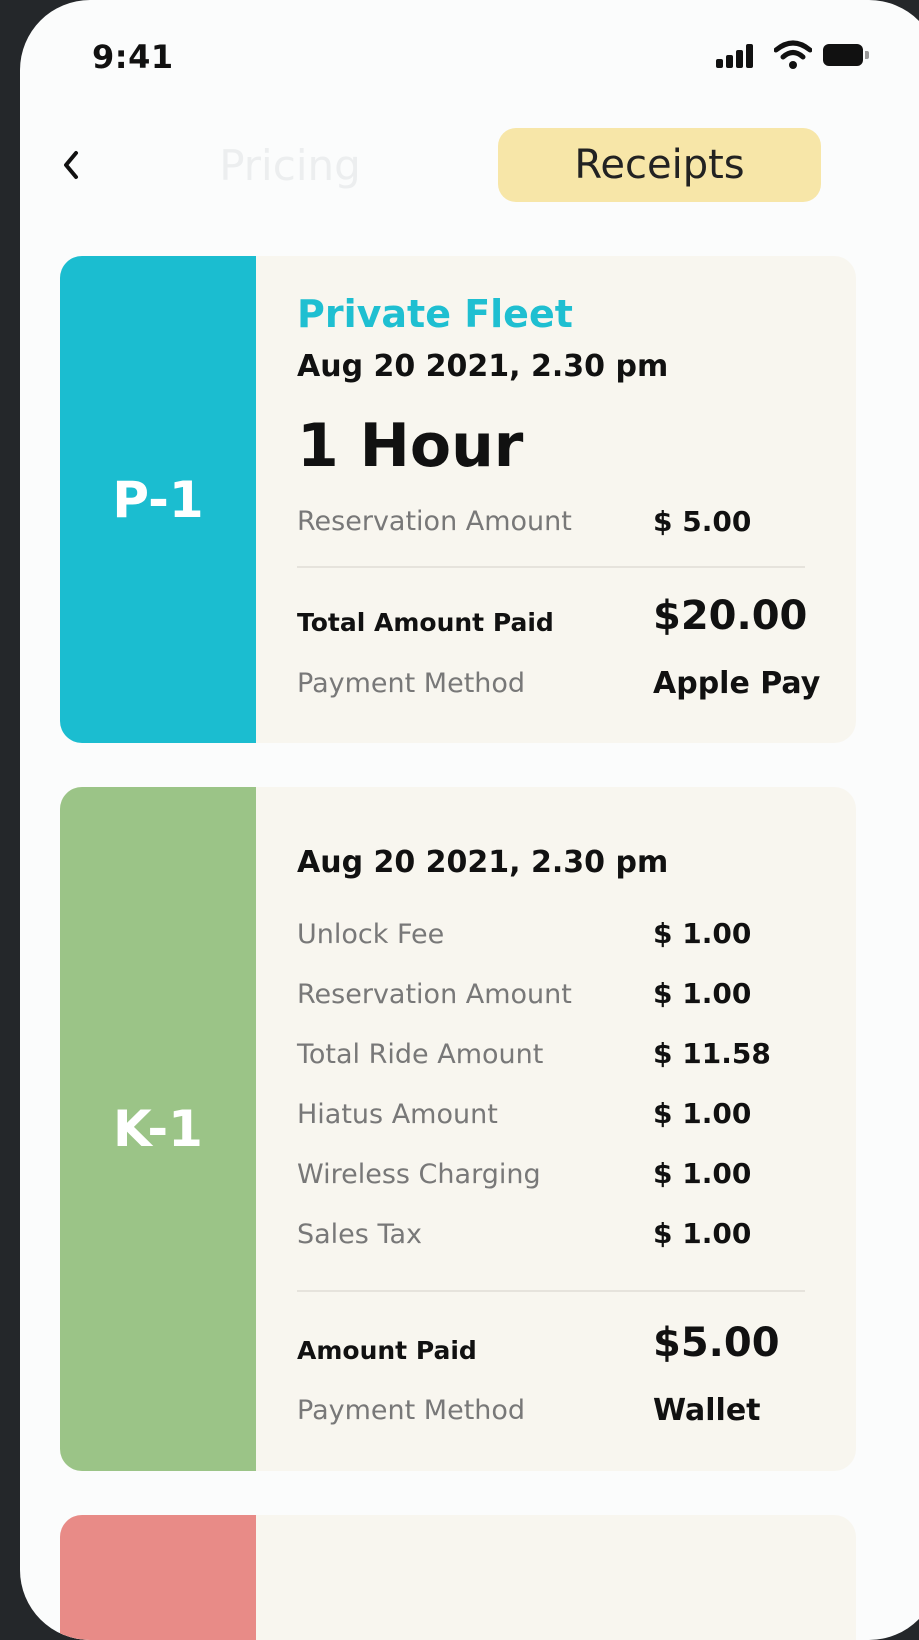  I want to click on line-item-label: Unlock Fee, so click(371, 934).